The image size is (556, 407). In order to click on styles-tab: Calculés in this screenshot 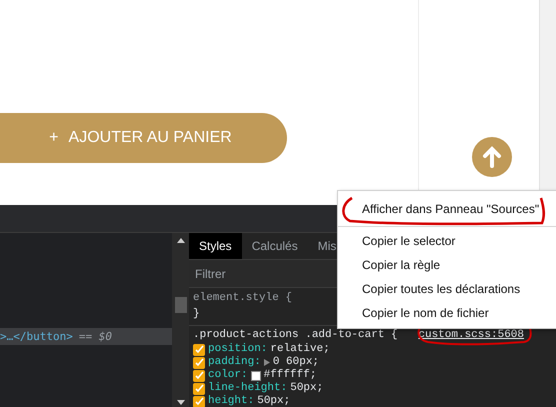, I will do `click(275, 246)`.